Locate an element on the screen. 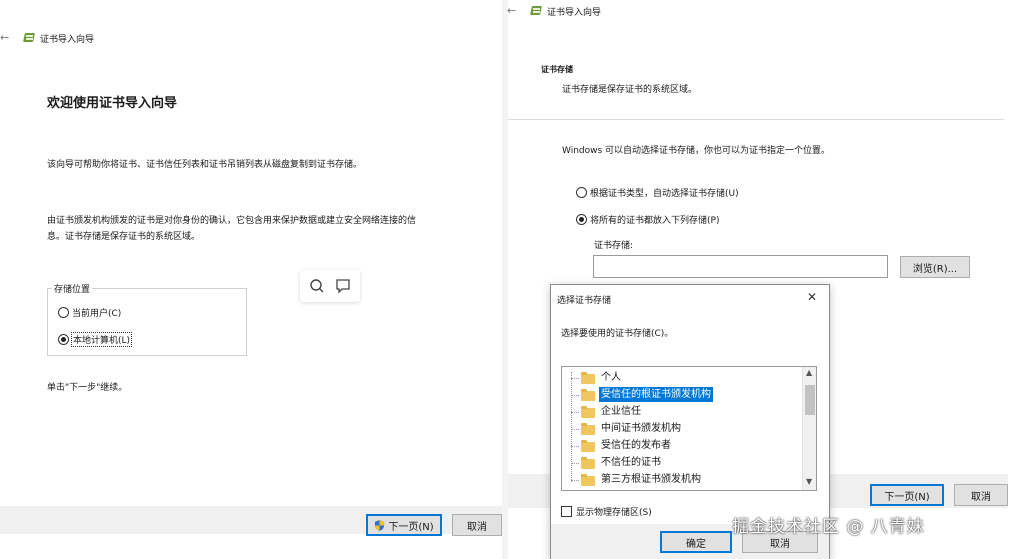  tree-item: 个人 is located at coordinates (611, 377).